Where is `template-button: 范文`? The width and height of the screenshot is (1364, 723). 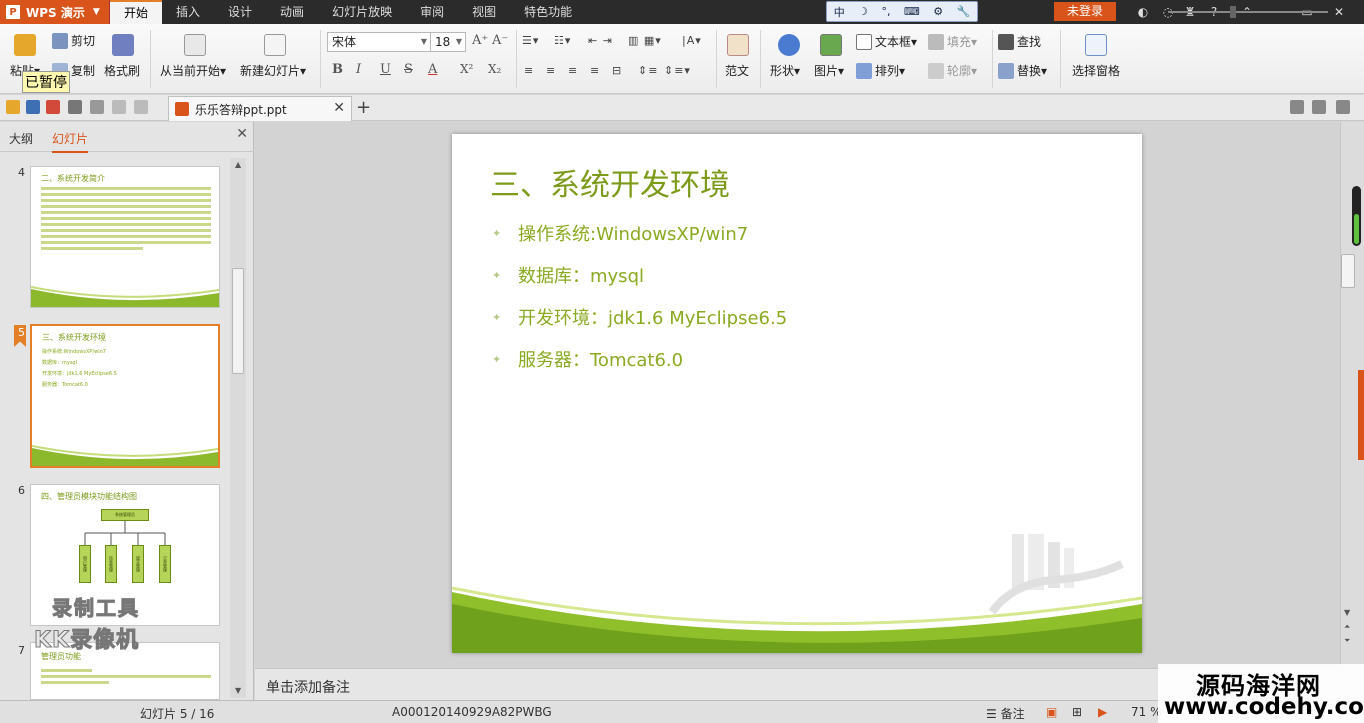 template-button: 范文 is located at coordinates (737, 70).